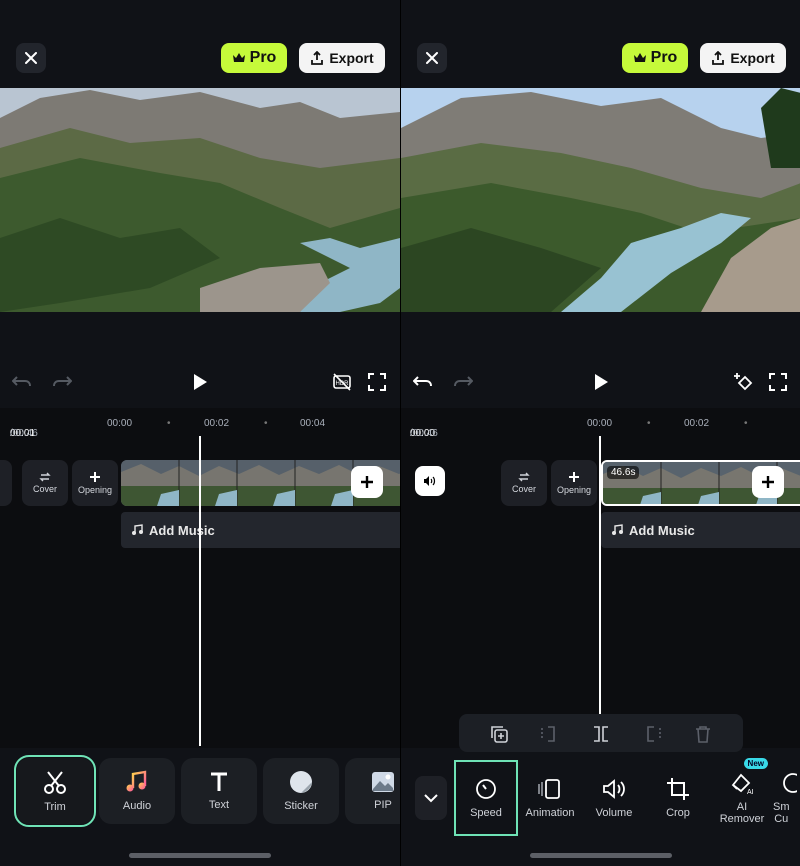 The image size is (800, 866). What do you see at coordinates (742, 797) in the screenshot?
I see `tool-ai-remover: New AI AI Remover` at bounding box center [742, 797].